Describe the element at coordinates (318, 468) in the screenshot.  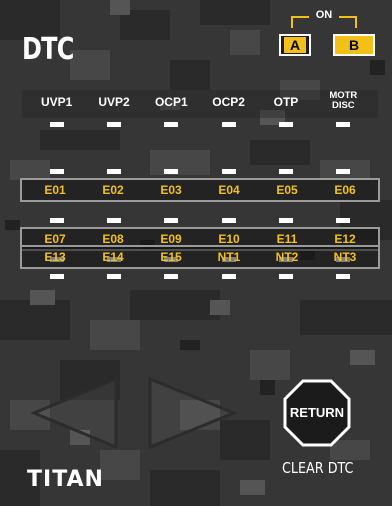
I see `clear-dtc-label: CLEAR DTC` at that location.